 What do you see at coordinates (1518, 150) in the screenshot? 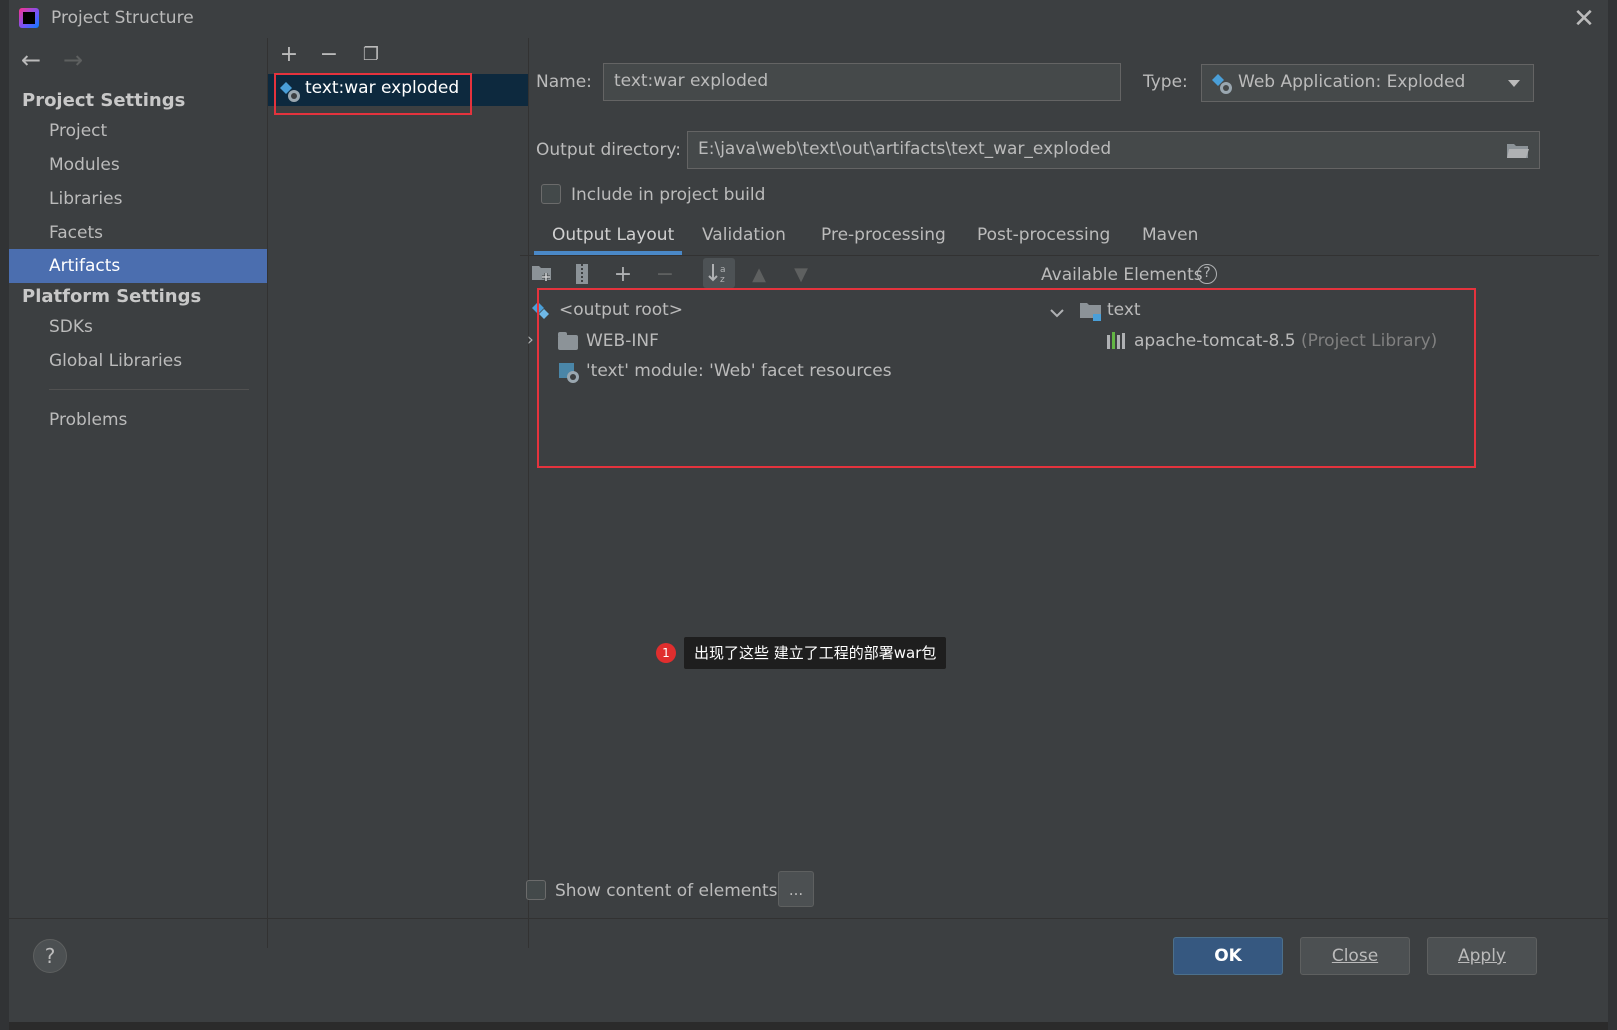
I see `folder-browse-icon` at bounding box center [1518, 150].